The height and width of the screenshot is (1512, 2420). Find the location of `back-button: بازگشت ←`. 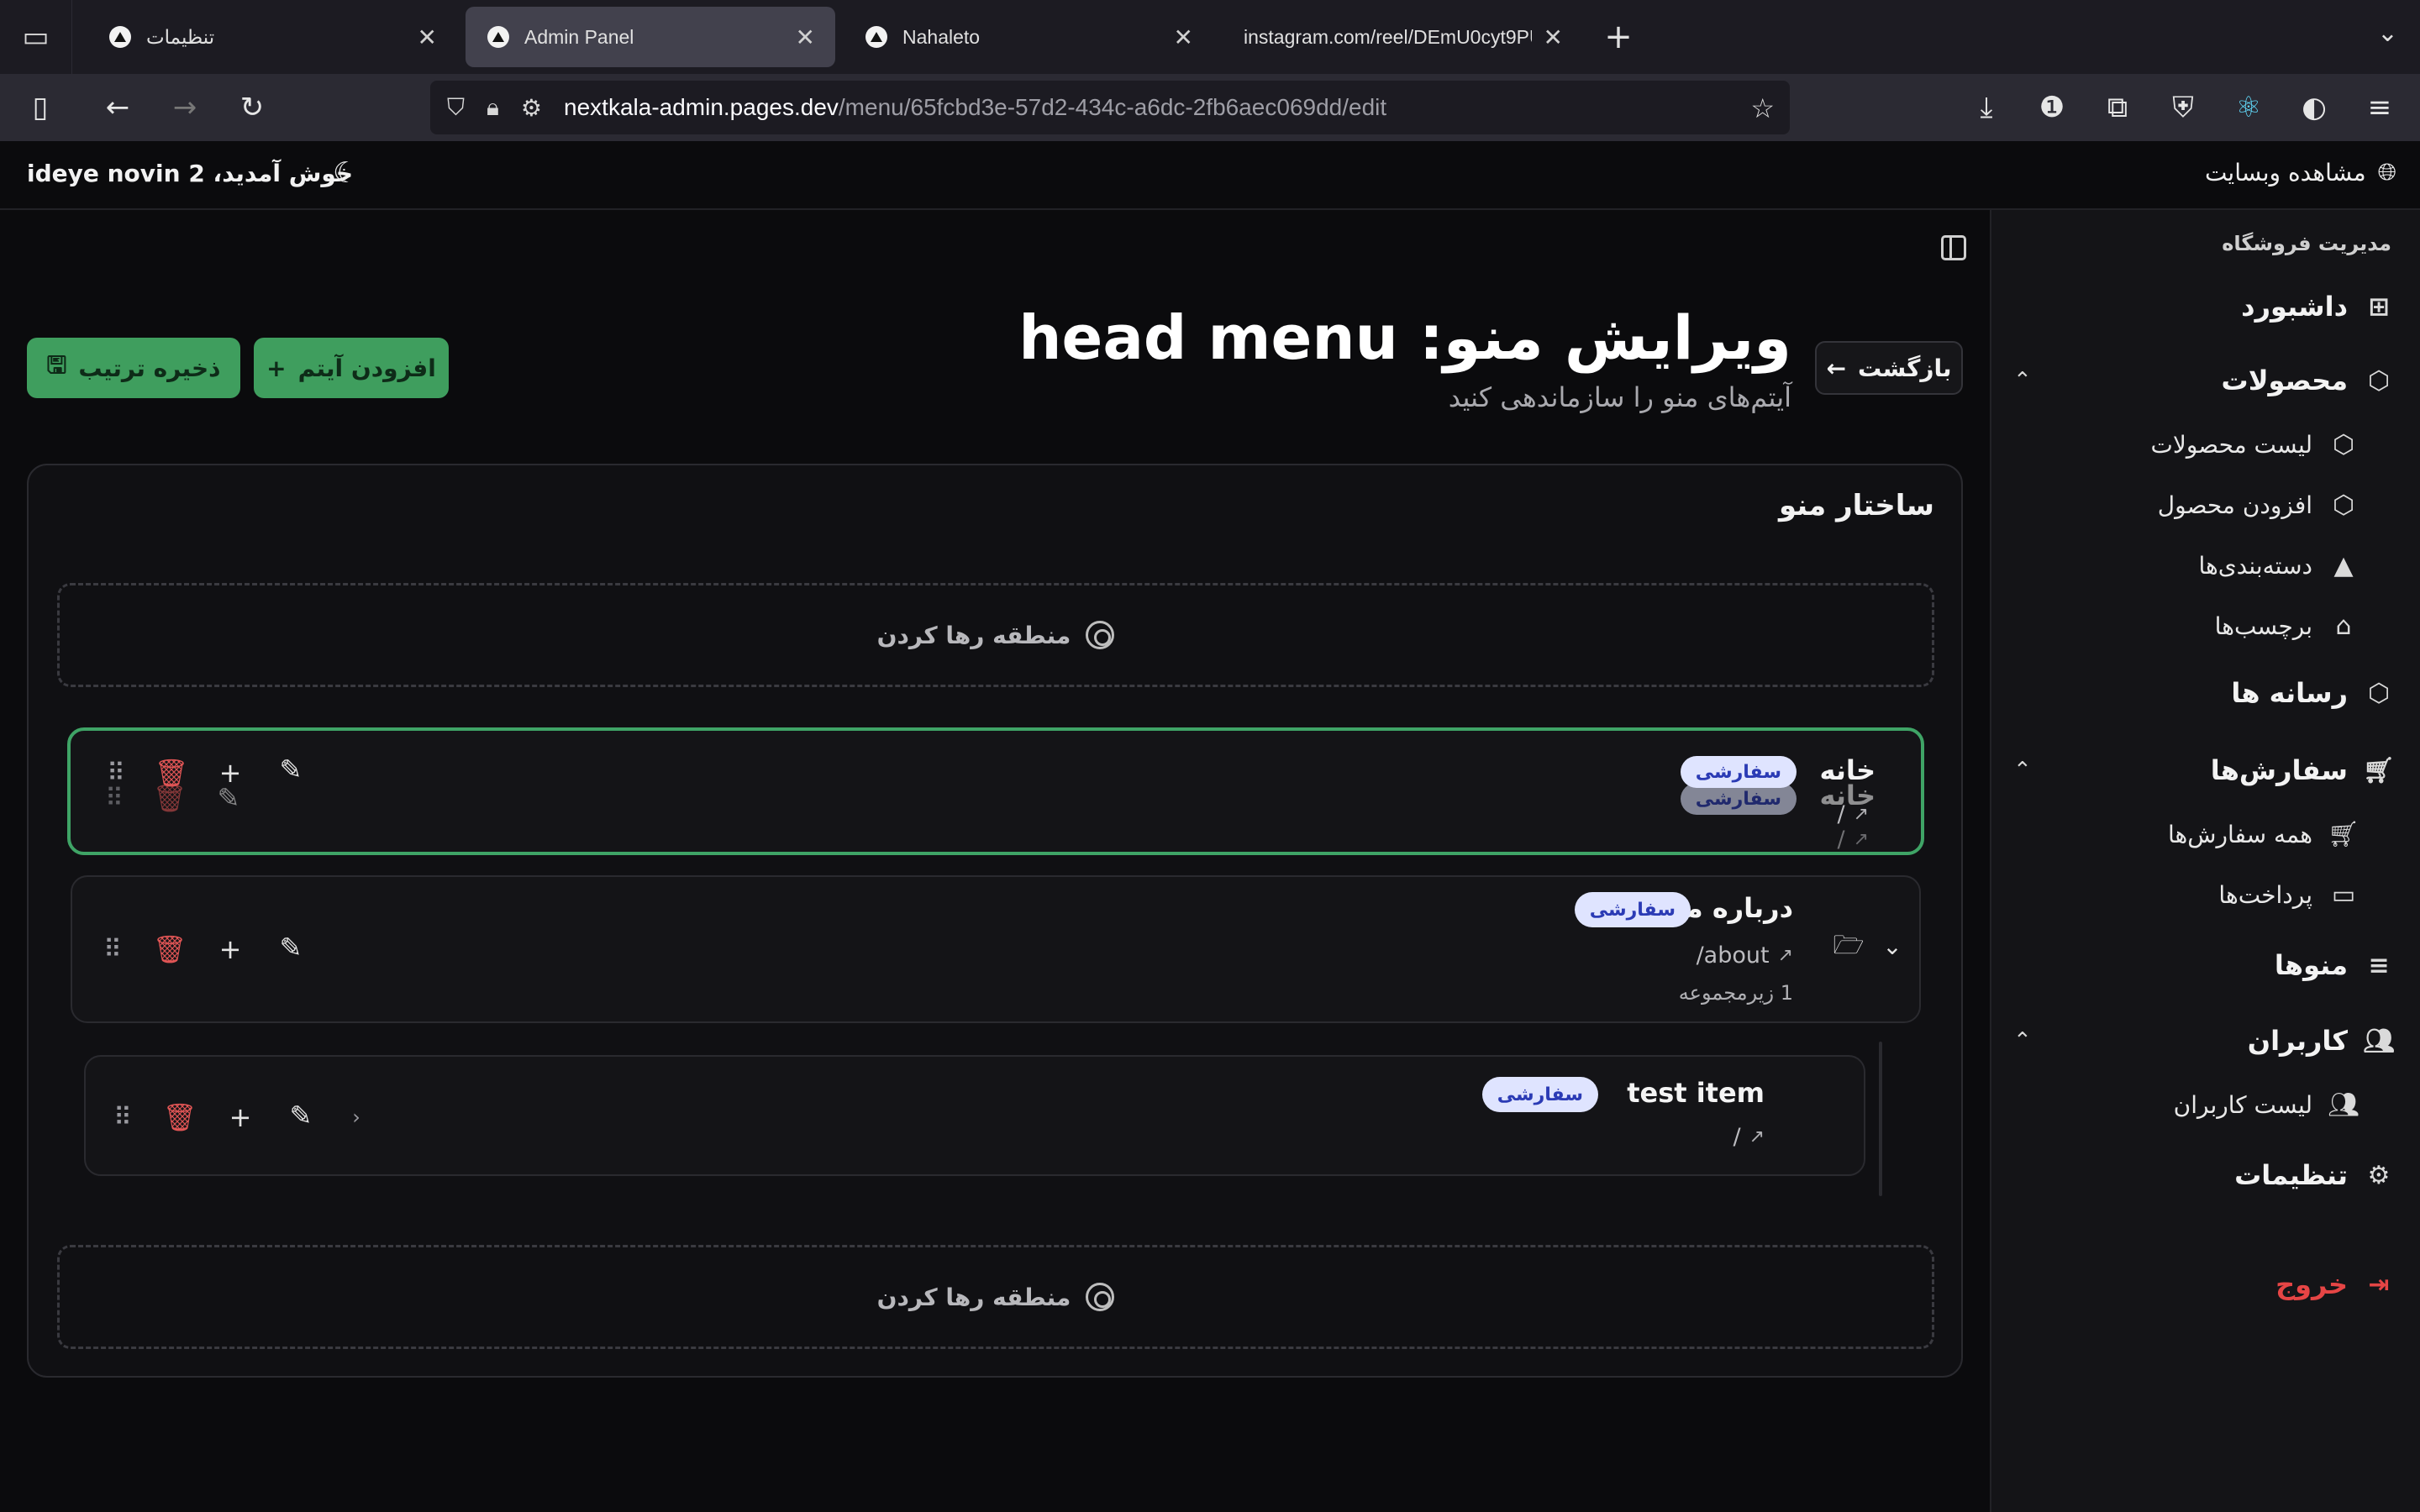

back-button: بازگشت ← is located at coordinates (1889, 368).